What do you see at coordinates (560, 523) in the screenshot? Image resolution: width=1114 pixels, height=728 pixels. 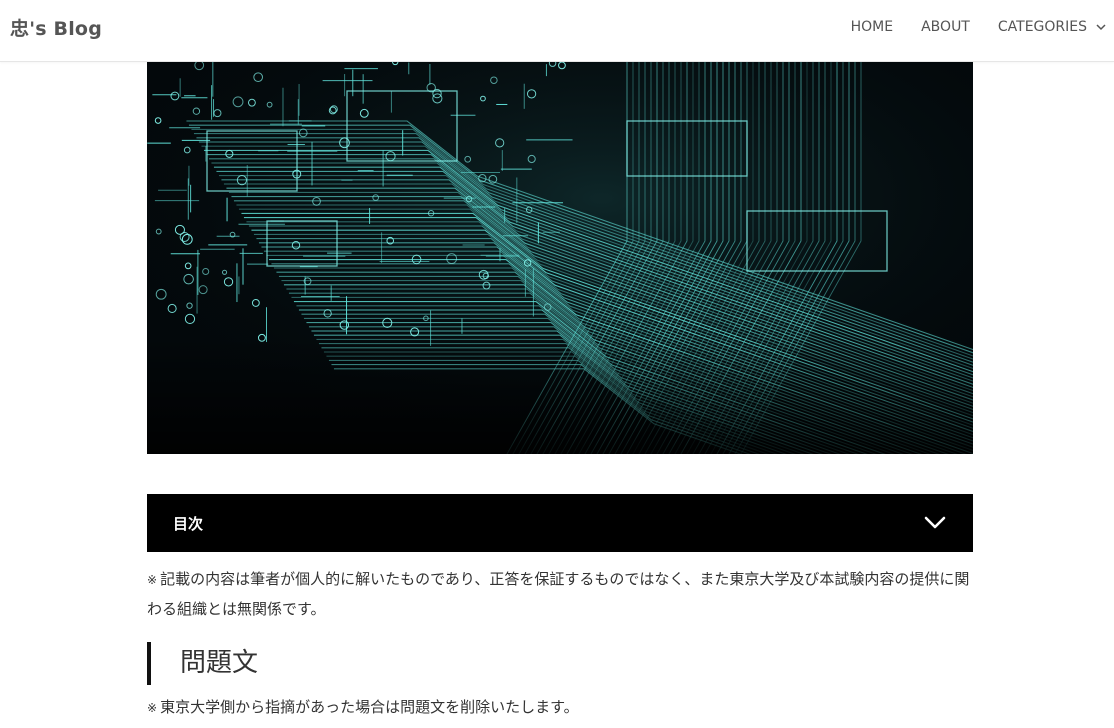 I see `toc-toggle-bar: 目次` at bounding box center [560, 523].